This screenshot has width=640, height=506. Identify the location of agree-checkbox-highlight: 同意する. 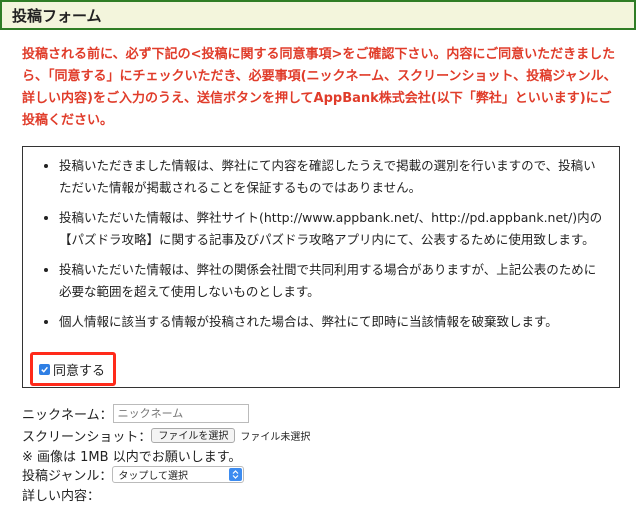
(73, 369).